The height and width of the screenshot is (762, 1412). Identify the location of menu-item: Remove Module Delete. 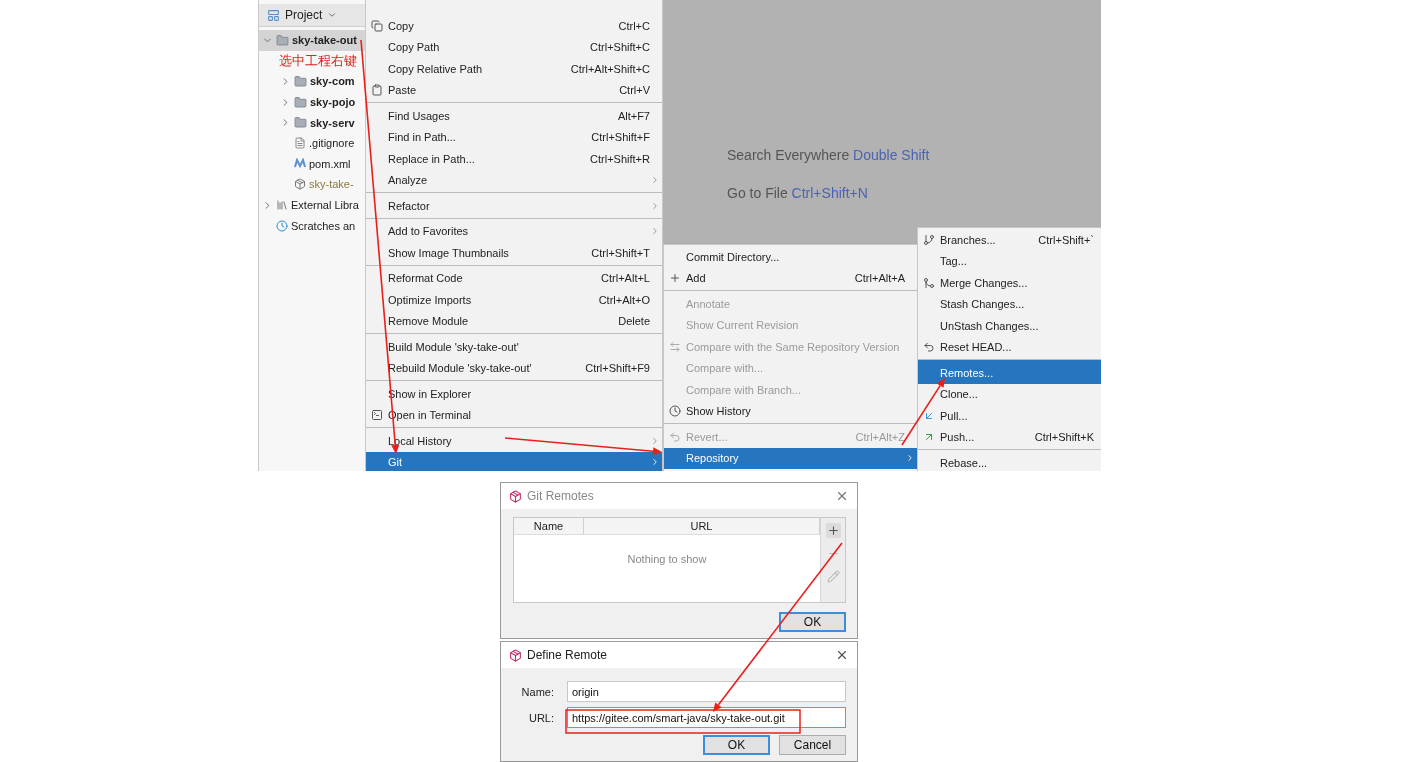
(514, 321).